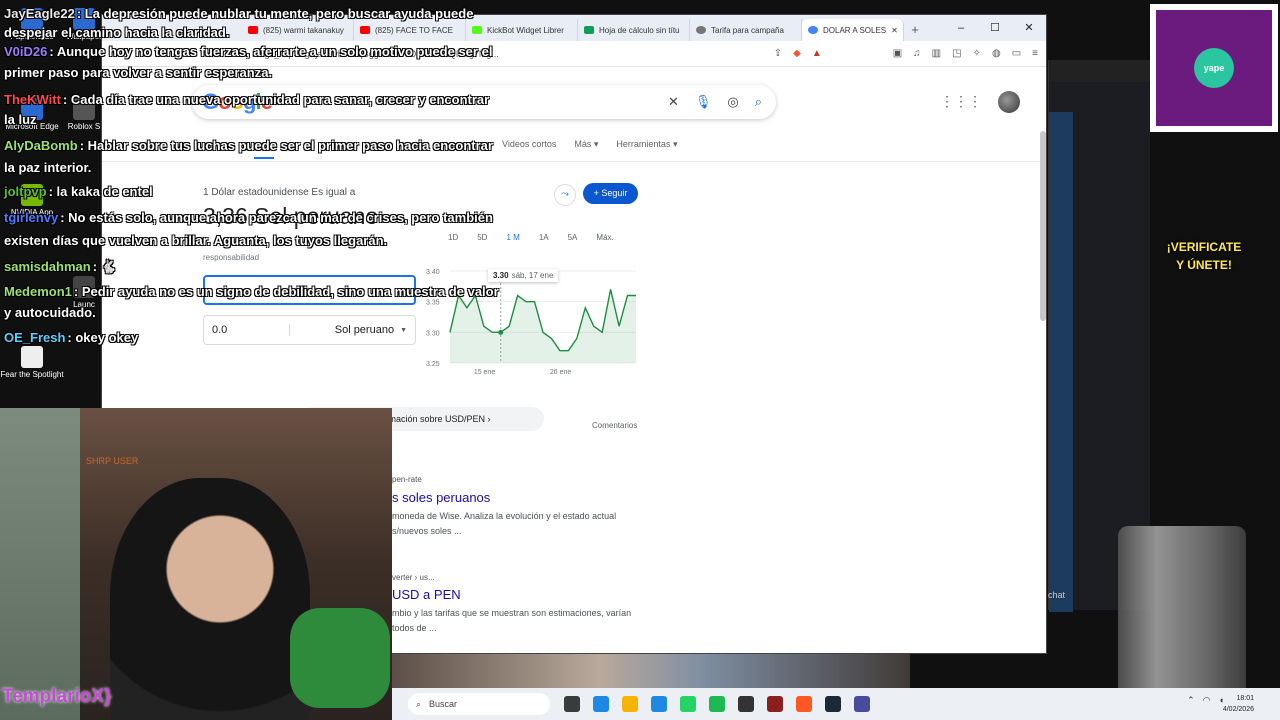 This screenshot has width=1280, height=720. What do you see at coordinates (479, 704) in the screenshot?
I see `taskbar-search: ⌕ Buscar` at bounding box center [479, 704].